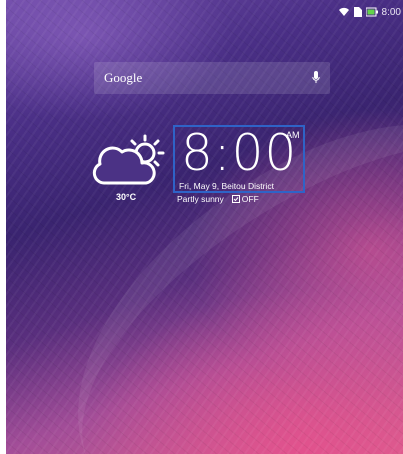 The image size is (403, 454). What do you see at coordinates (357, 12) in the screenshot?
I see `sim-card-icon` at bounding box center [357, 12].